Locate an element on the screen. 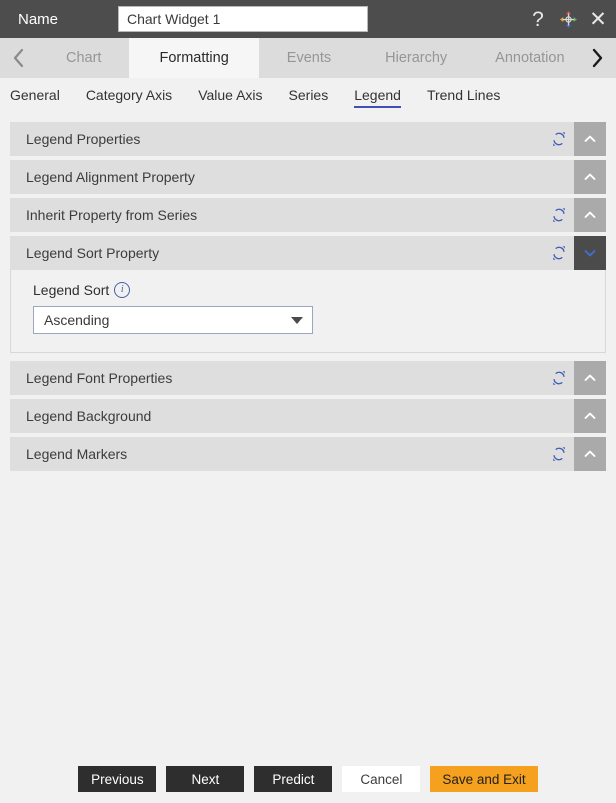  accordion-header-legend-background: Legend Background is located at coordinates (308, 416).